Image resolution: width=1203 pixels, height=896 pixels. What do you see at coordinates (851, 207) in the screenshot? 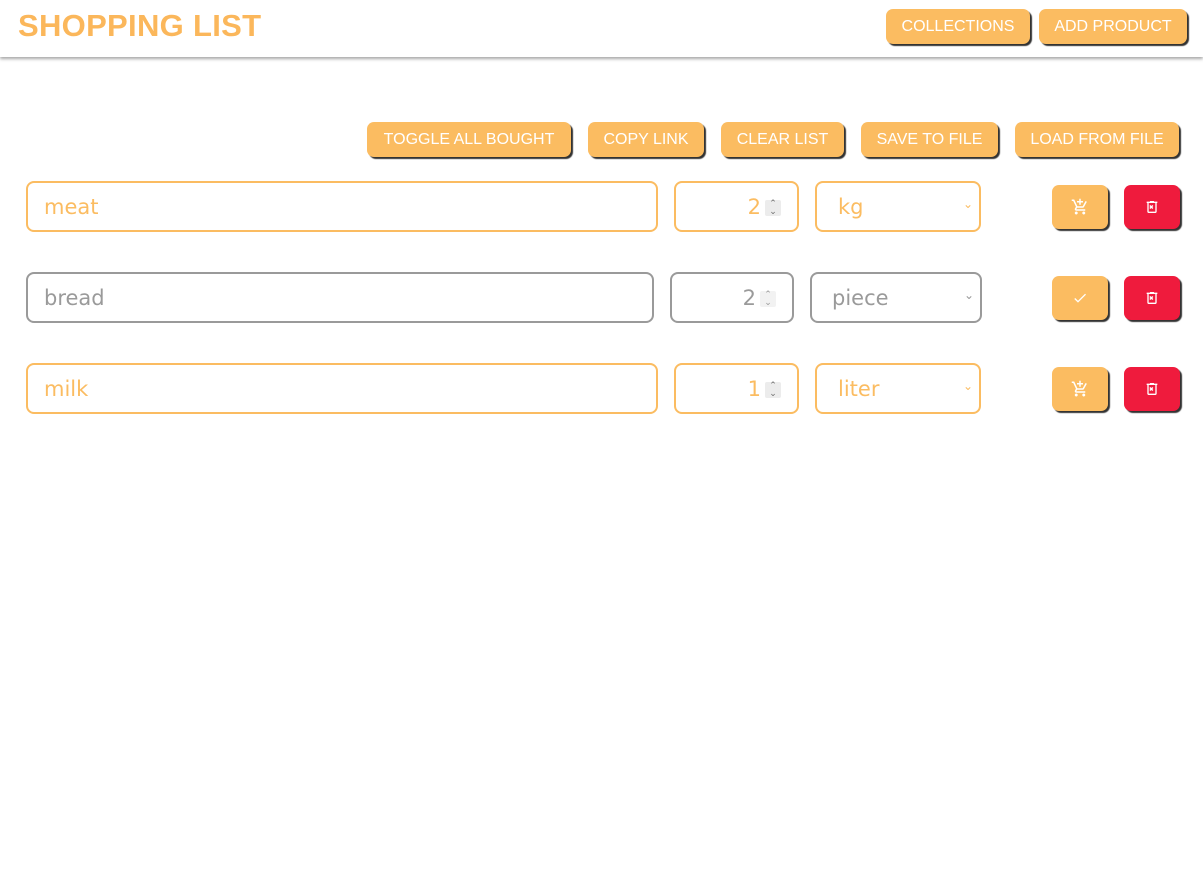
I see `unit-value: kg` at bounding box center [851, 207].